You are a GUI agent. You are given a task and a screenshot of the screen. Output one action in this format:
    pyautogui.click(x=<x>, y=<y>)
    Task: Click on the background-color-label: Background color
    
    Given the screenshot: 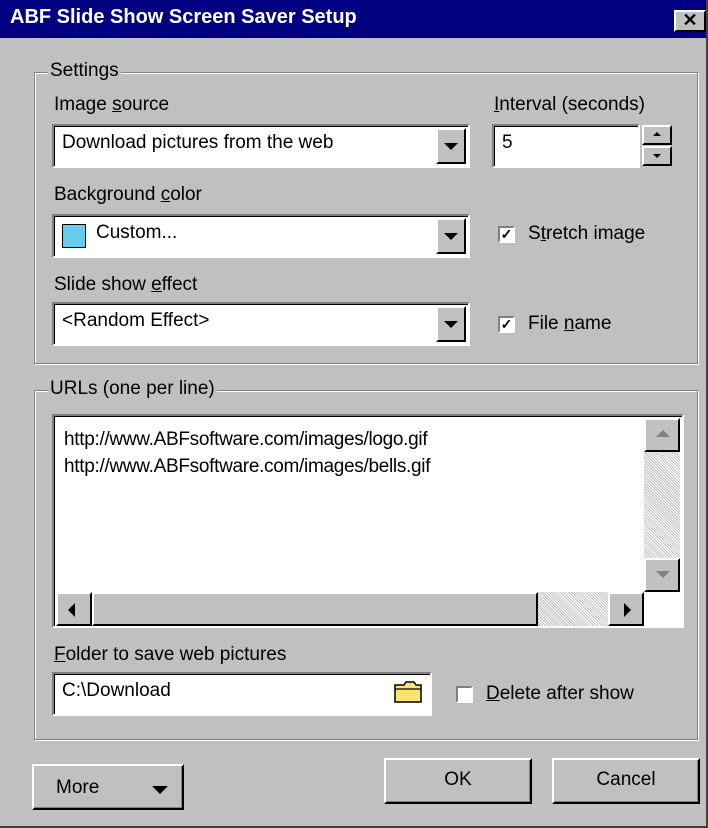 What is the action you would take?
    pyautogui.click(x=128, y=194)
    